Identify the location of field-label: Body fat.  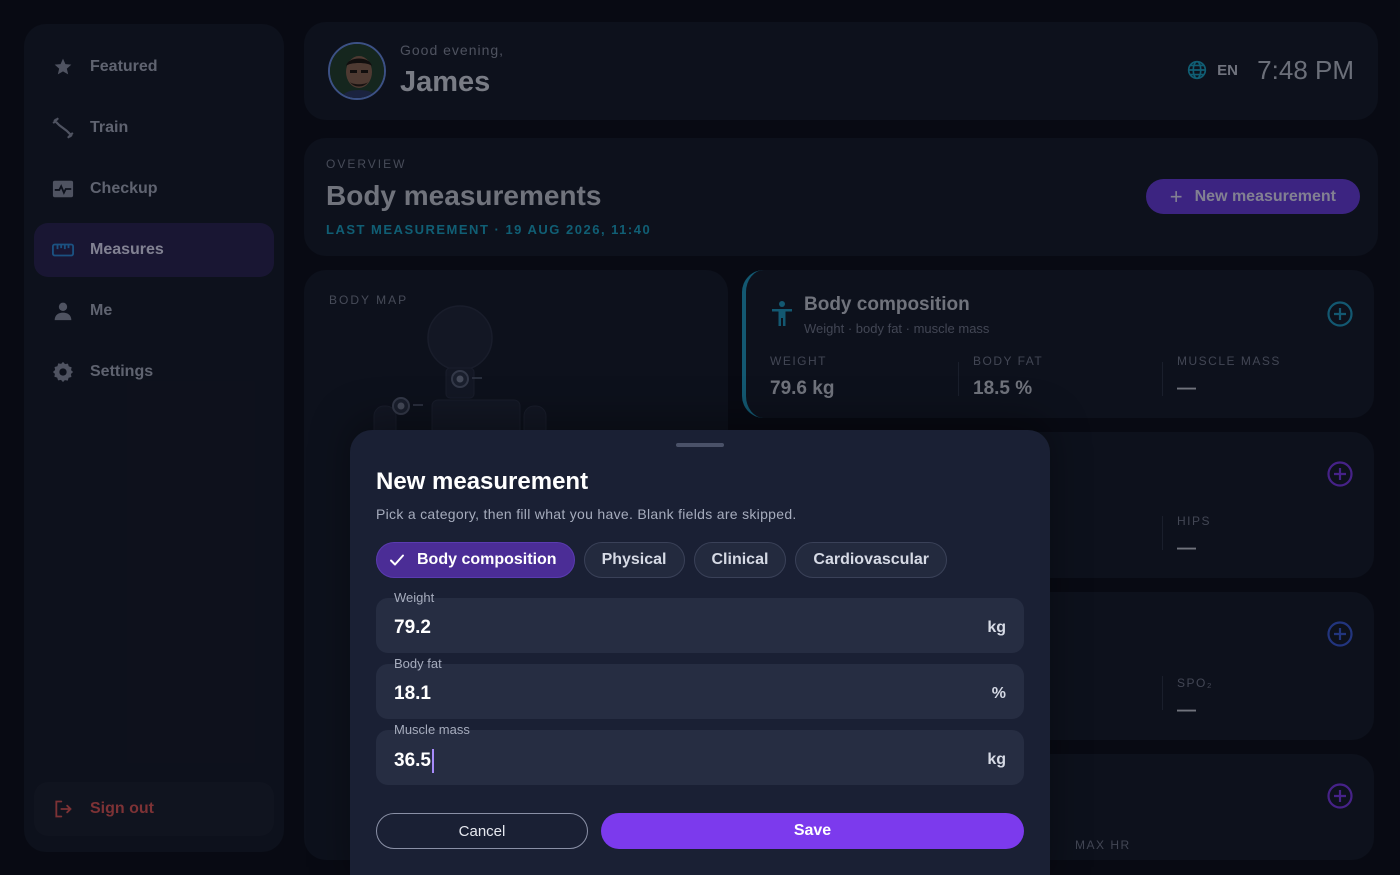
(418, 663).